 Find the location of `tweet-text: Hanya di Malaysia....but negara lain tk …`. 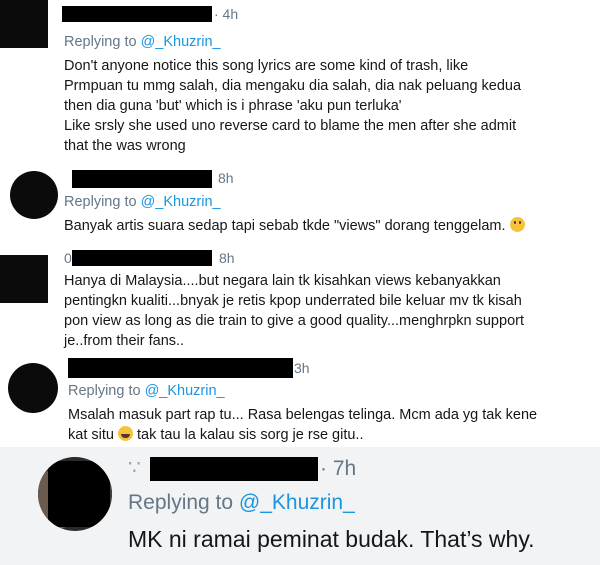

tweet-text: Hanya di Malaysia....but negara lain tk … is located at coordinates (294, 311).